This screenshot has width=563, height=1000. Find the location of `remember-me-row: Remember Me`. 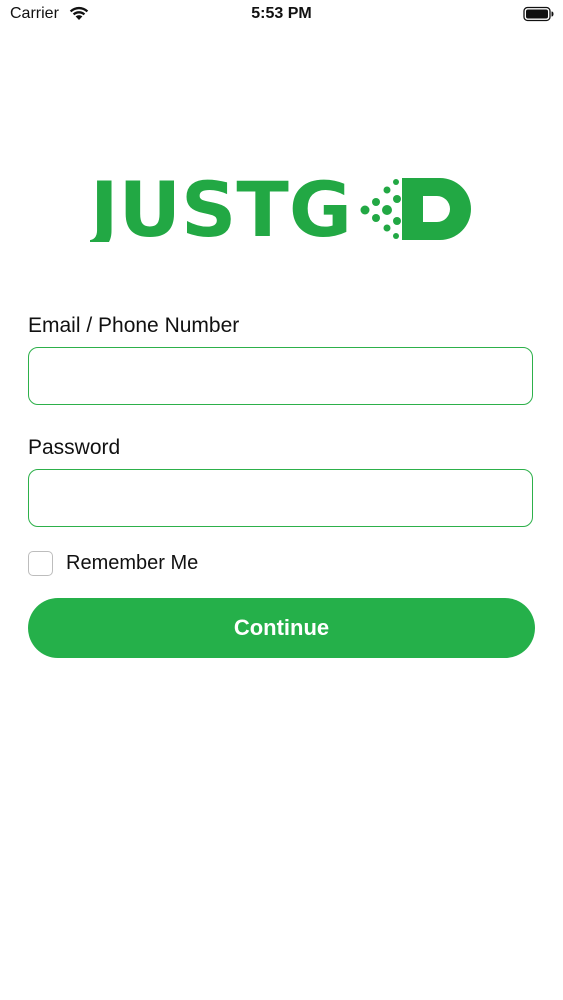

remember-me-row: Remember Me is located at coordinates (113, 563).